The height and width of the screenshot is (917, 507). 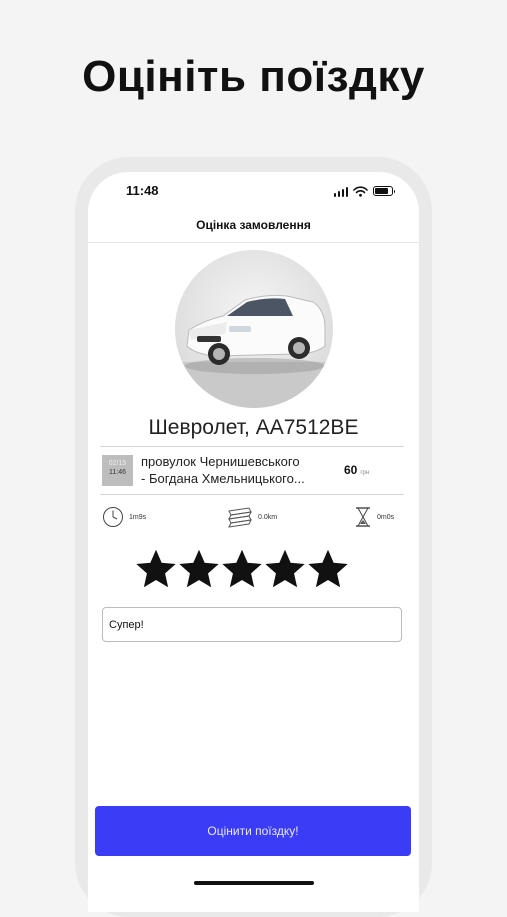 What do you see at coordinates (253, 242) in the screenshot?
I see `header-divider` at bounding box center [253, 242].